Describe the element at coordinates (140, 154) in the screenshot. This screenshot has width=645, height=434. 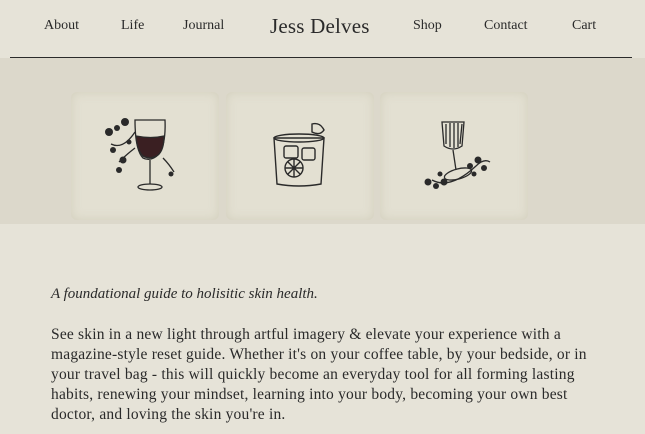
I see `wine-glass-flowers-icon` at that location.